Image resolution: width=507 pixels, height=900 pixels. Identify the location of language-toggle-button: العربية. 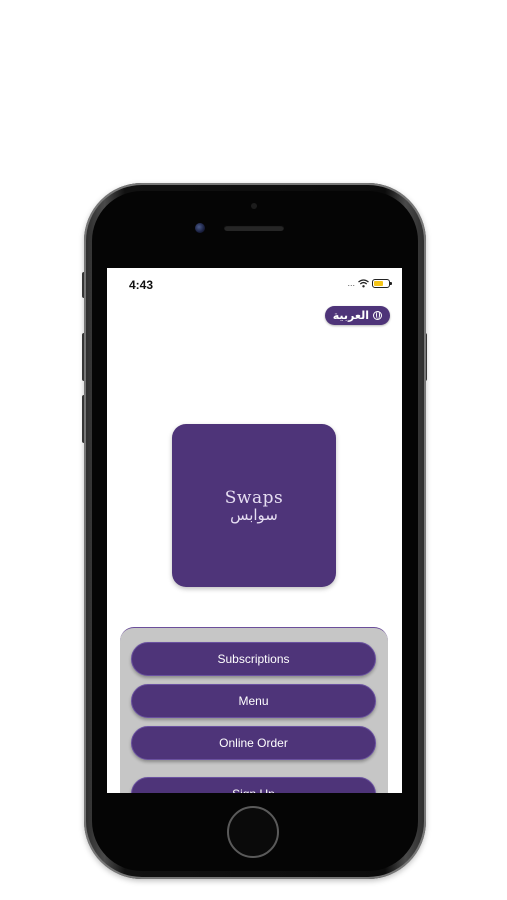
(357, 315).